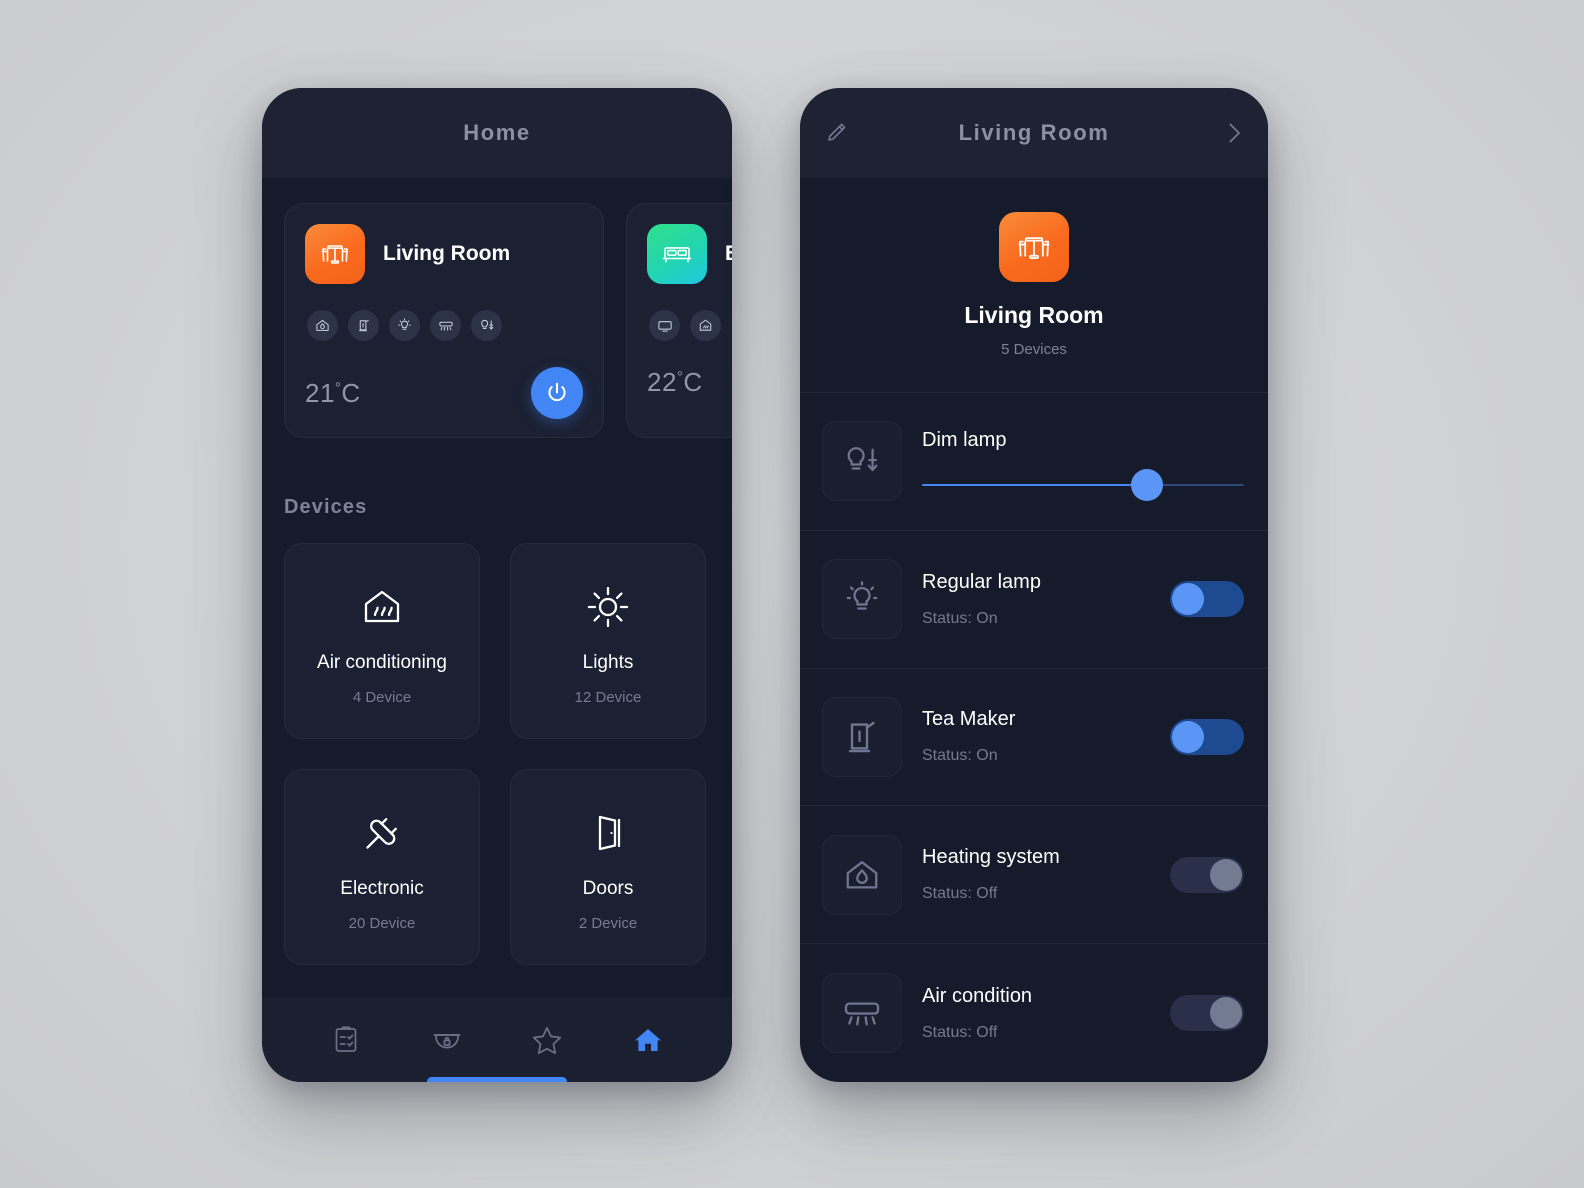 This screenshot has width=1584, height=1188. I want to click on slider-thumb, so click(1147, 484).